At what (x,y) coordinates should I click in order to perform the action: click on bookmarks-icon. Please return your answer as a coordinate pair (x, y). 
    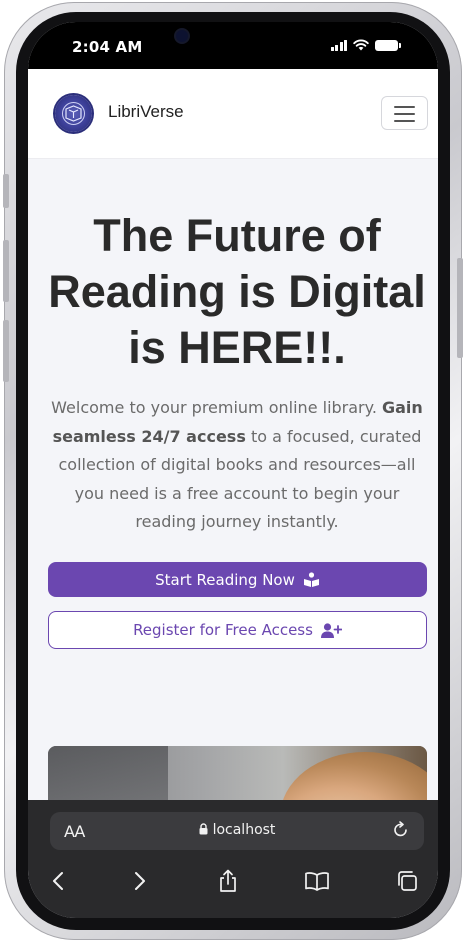
    Looking at the image, I should click on (317, 881).